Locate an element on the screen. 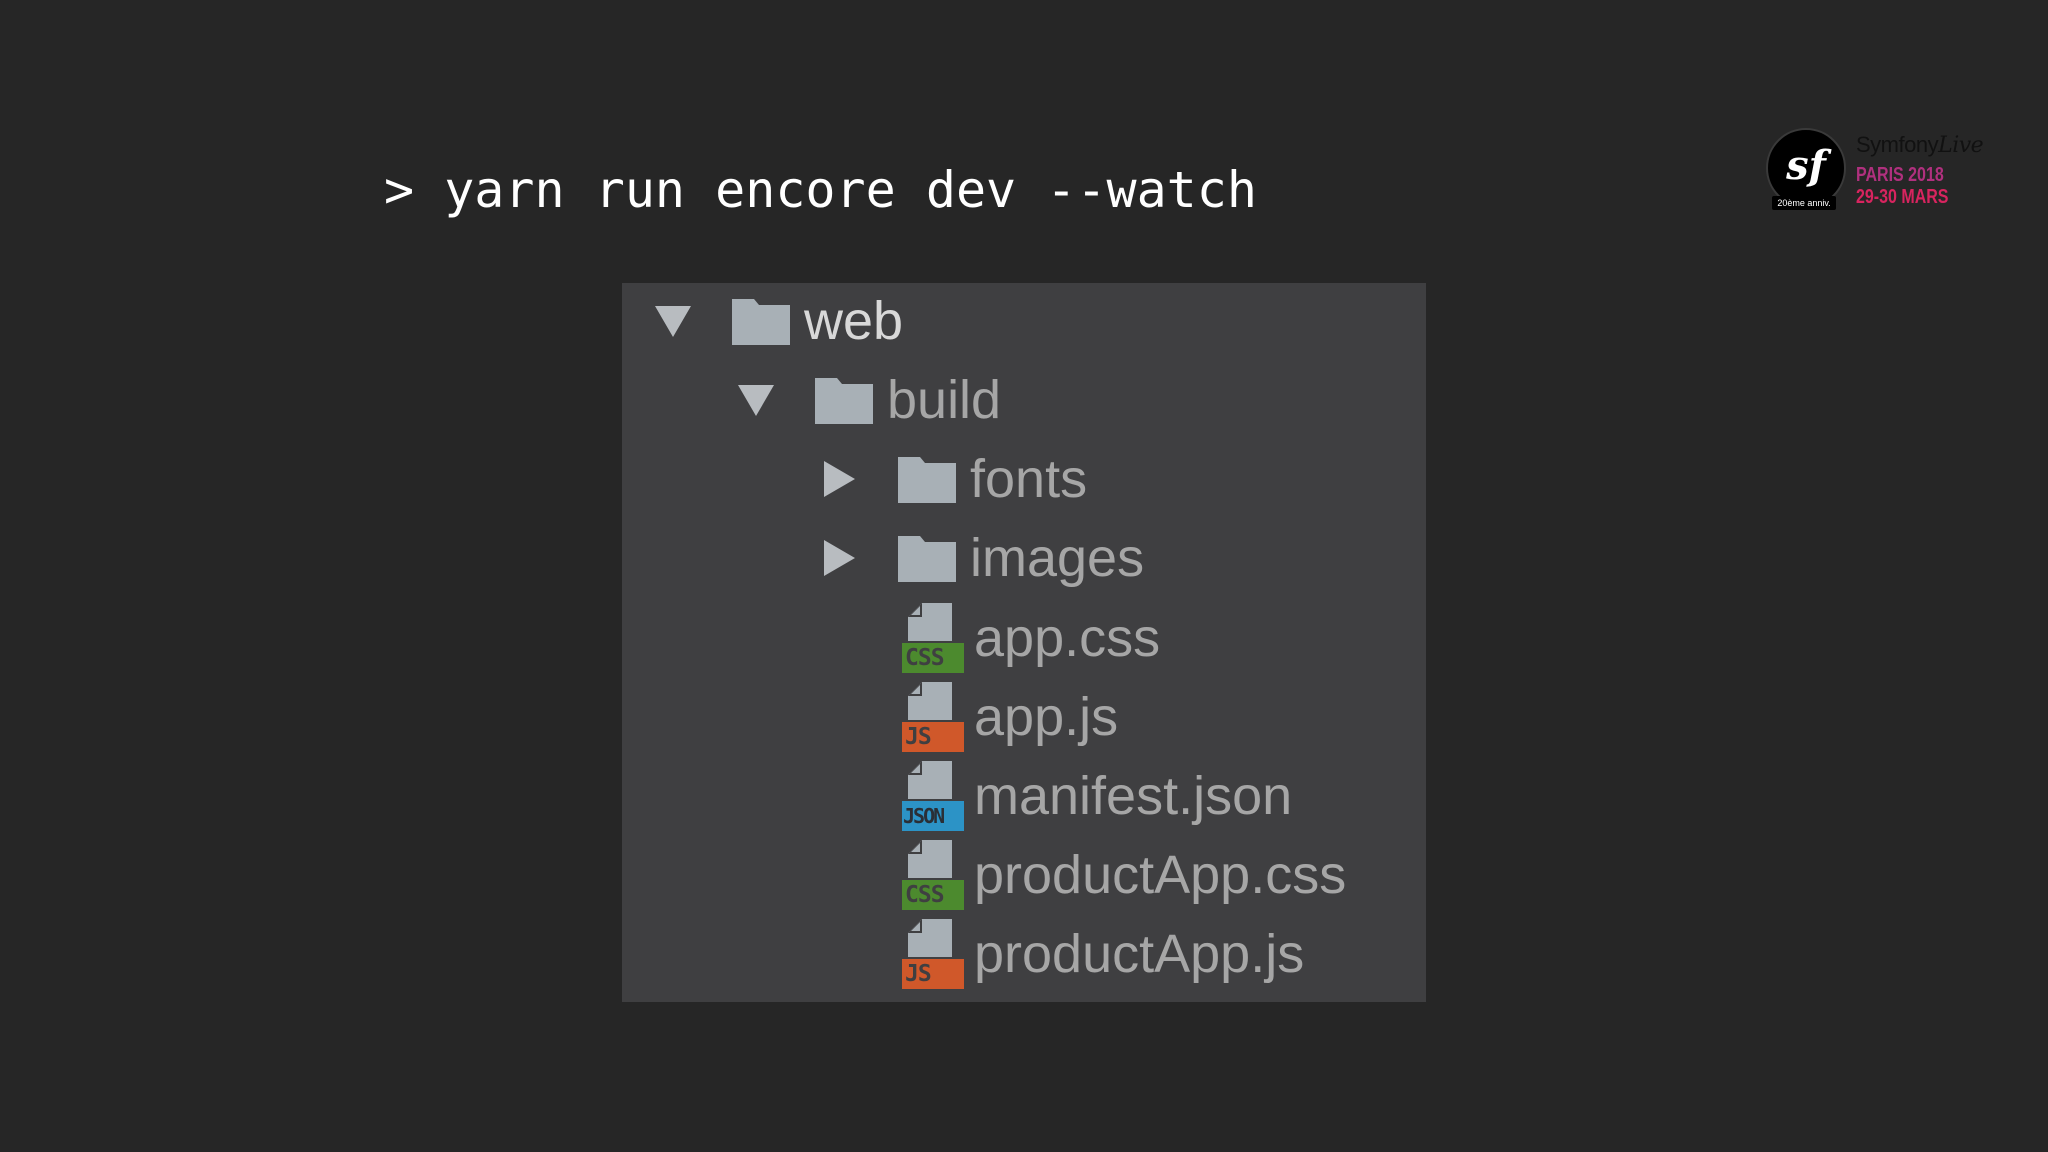 Image resolution: width=2048 pixels, height=1152 pixels. tree-item-app-css: CSS app.css is located at coordinates (1031, 638).